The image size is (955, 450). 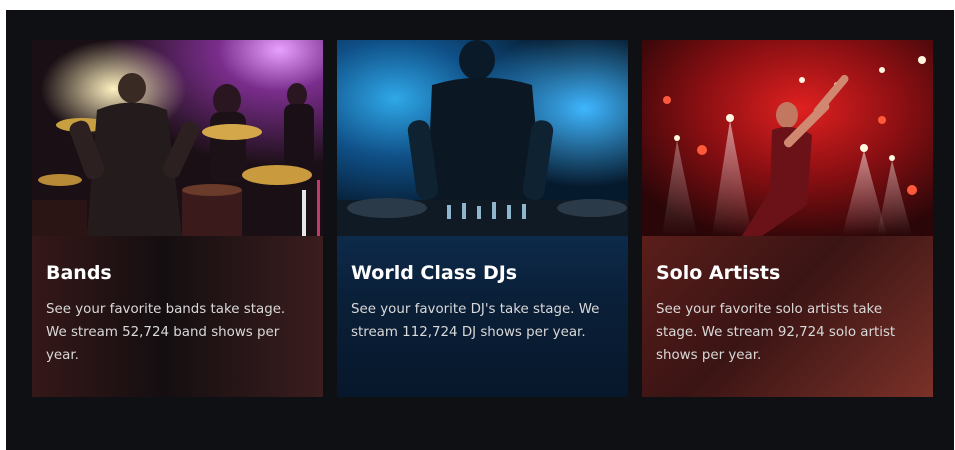 I want to click on solo-singer-photo, so click(x=787, y=138).